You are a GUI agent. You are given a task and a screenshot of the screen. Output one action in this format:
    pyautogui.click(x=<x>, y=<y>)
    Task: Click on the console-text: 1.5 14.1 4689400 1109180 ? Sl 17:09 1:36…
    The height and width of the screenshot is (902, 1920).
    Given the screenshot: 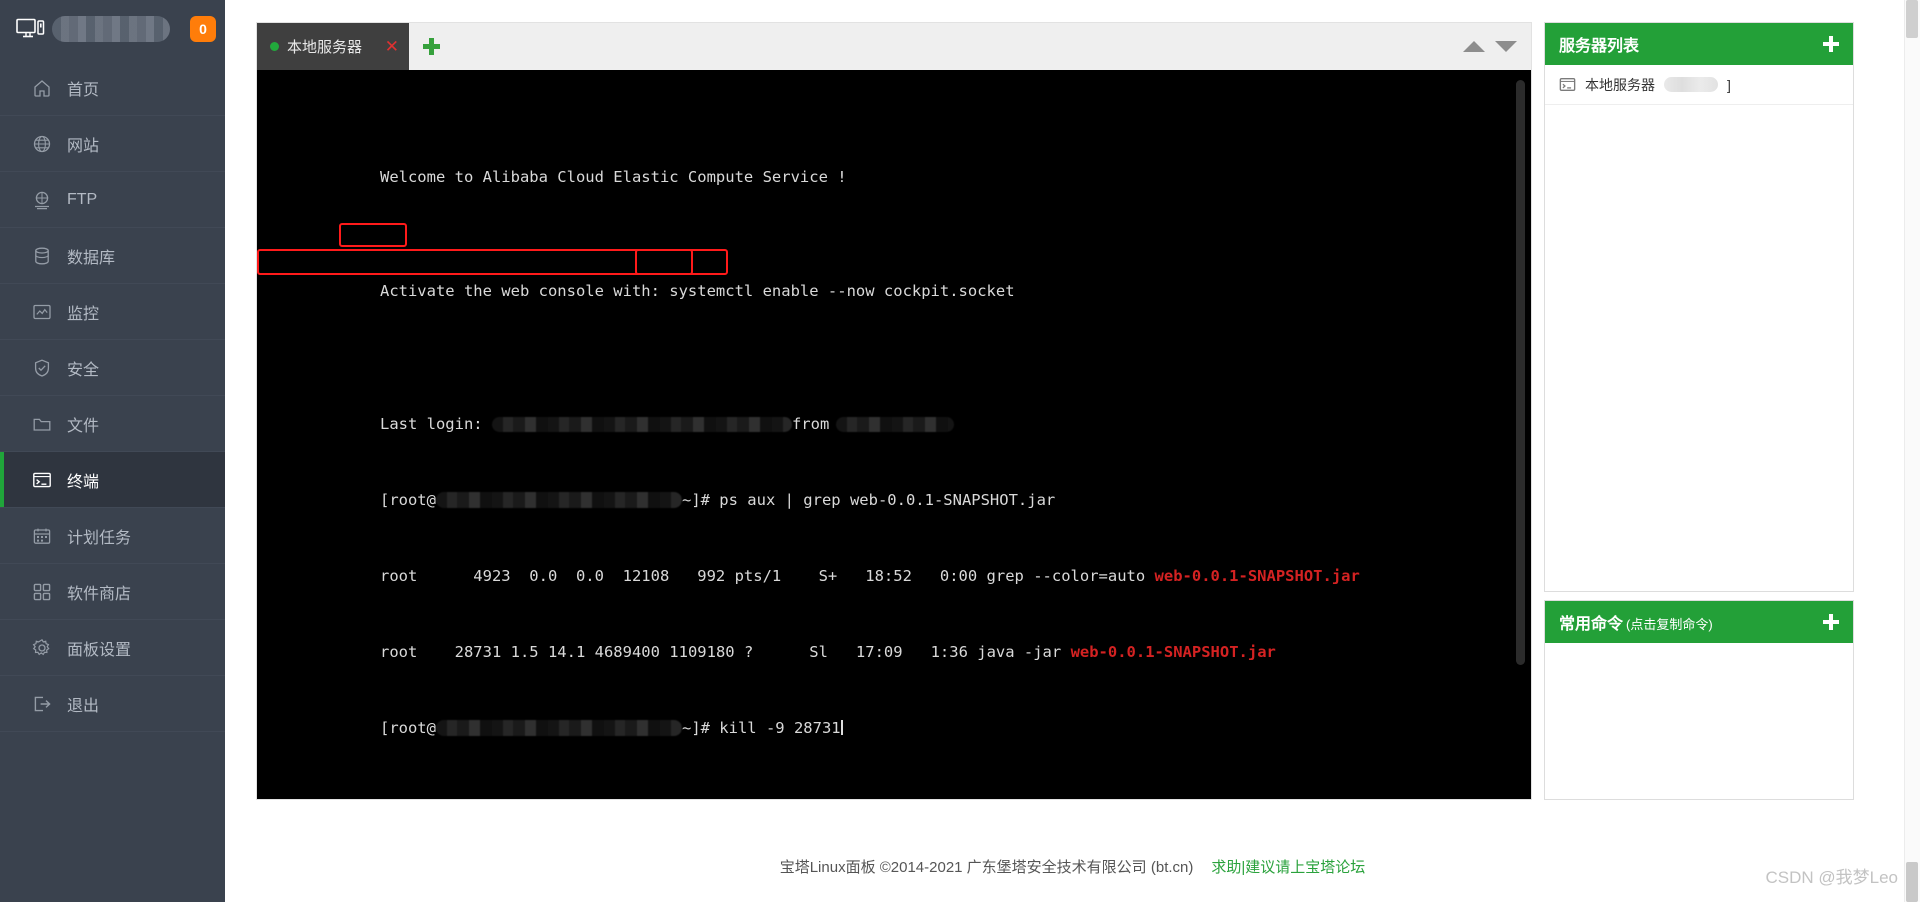 What is the action you would take?
    pyautogui.click(x=786, y=652)
    